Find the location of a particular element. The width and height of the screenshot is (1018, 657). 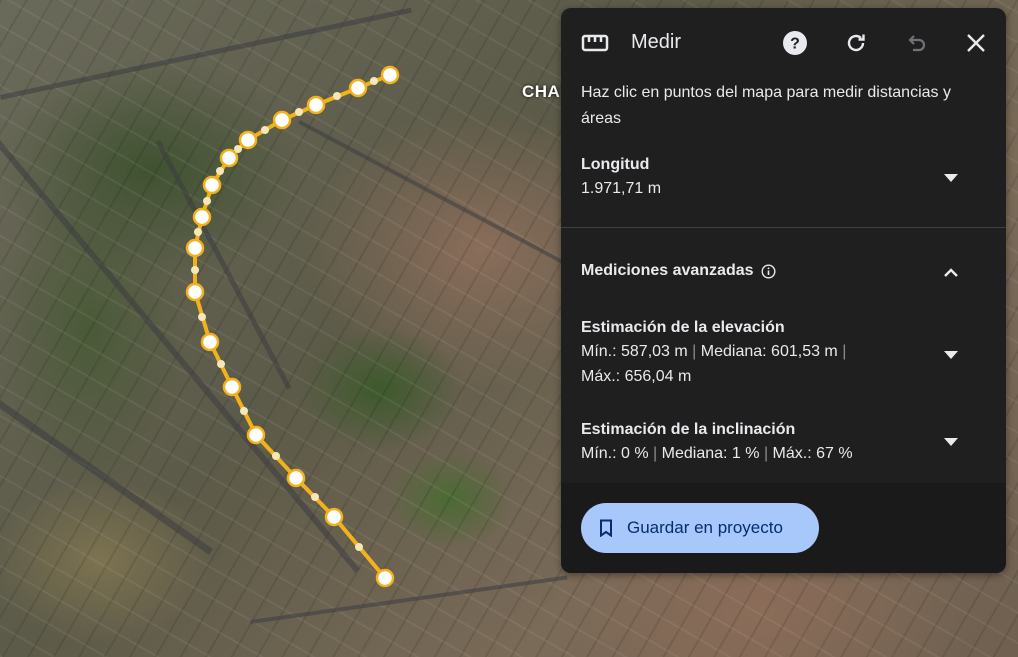

slope-min: Mín.: 0 % is located at coordinates (615, 453).